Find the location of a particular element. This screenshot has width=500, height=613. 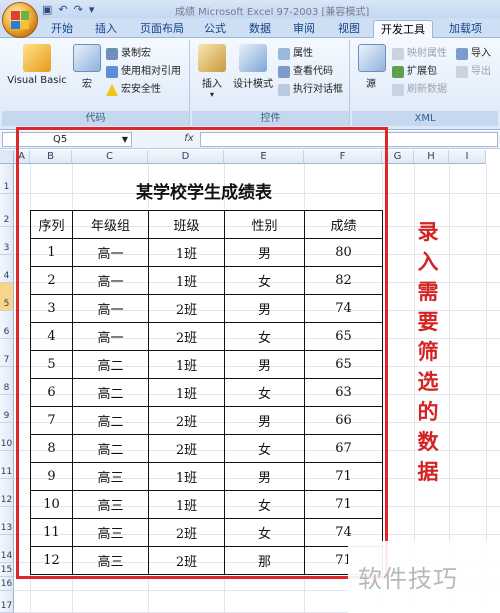

table-cell: 66 is located at coordinates (343, 420).